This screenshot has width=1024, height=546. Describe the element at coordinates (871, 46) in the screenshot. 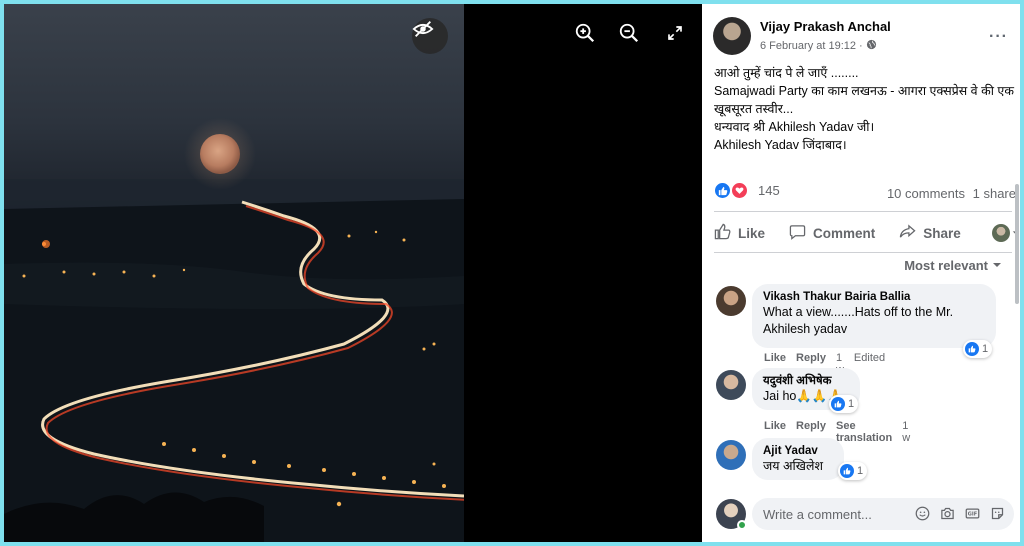

I see `globe-icon` at that location.